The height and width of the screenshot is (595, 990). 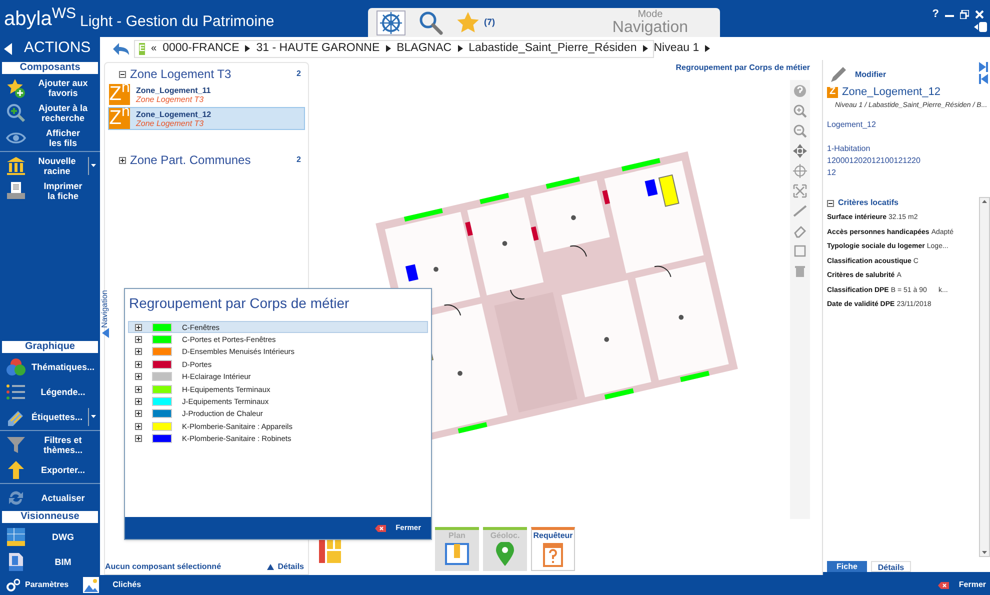 I want to click on section-header: Composants, so click(x=50, y=68).